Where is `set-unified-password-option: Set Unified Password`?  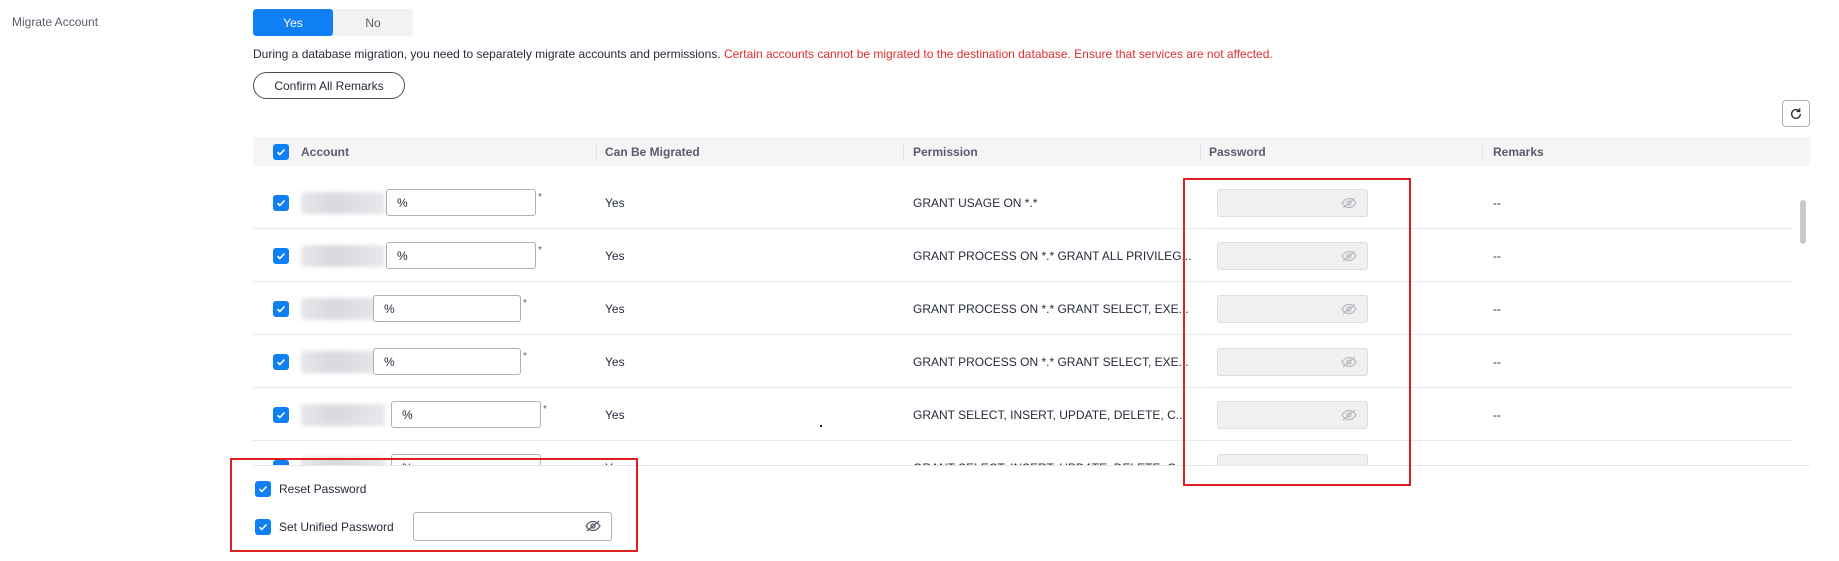 set-unified-password-option: Set Unified Password is located at coordinates (324, 527).